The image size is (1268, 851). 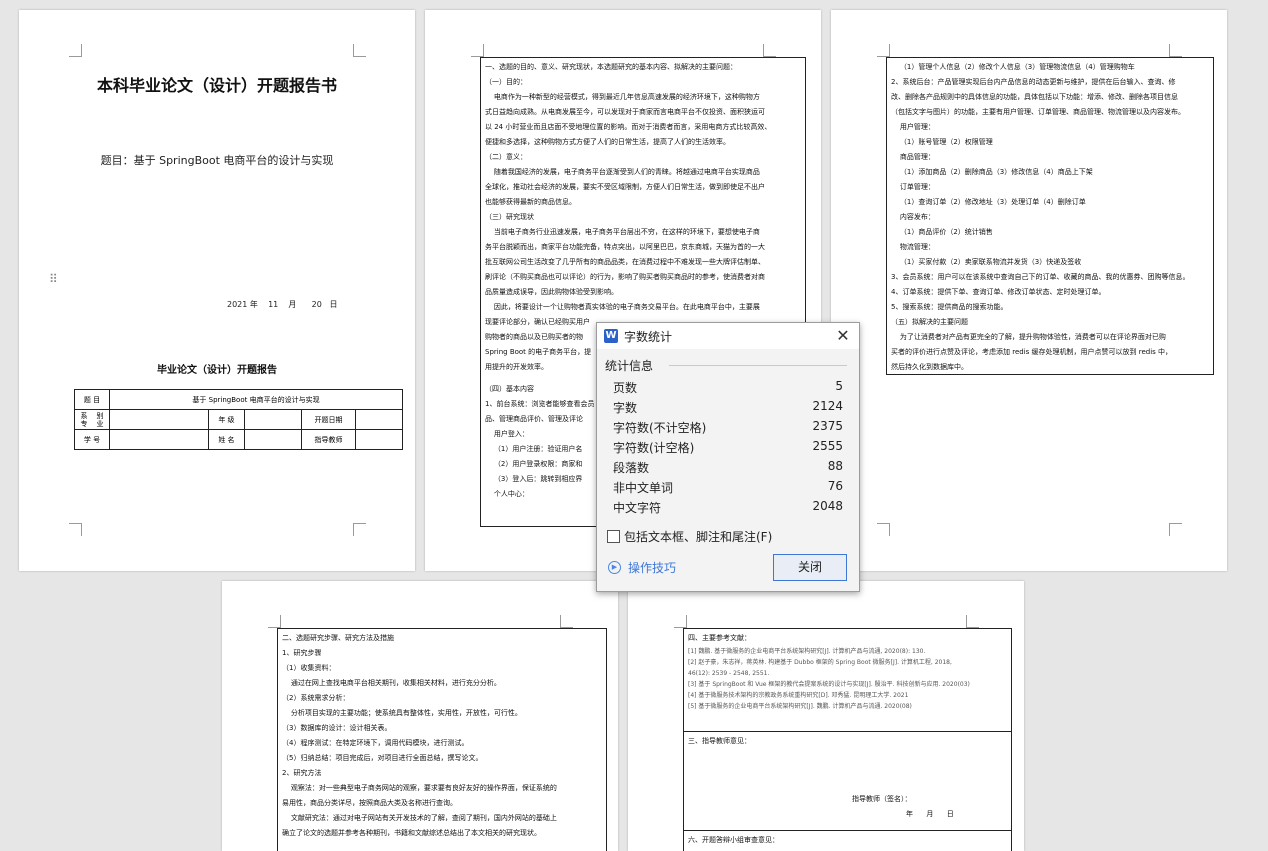 I want to click on include-textbox-footnotes-label: 包括文本框、脚注和尾注(F), so click(x=698, y=536).